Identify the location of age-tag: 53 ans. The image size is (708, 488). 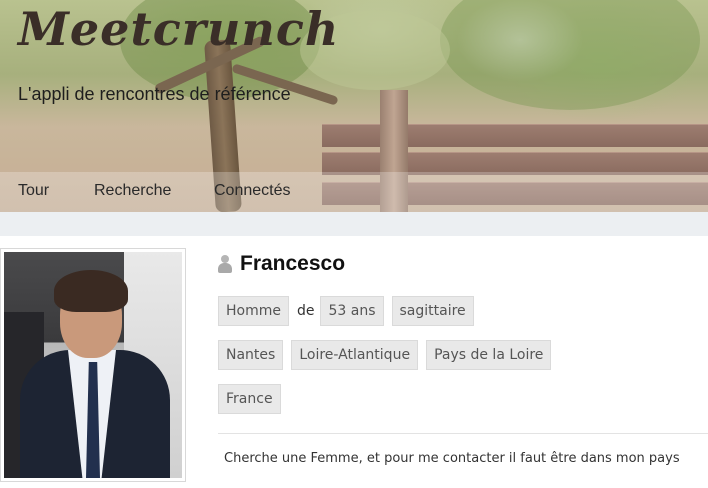
(352, 311).